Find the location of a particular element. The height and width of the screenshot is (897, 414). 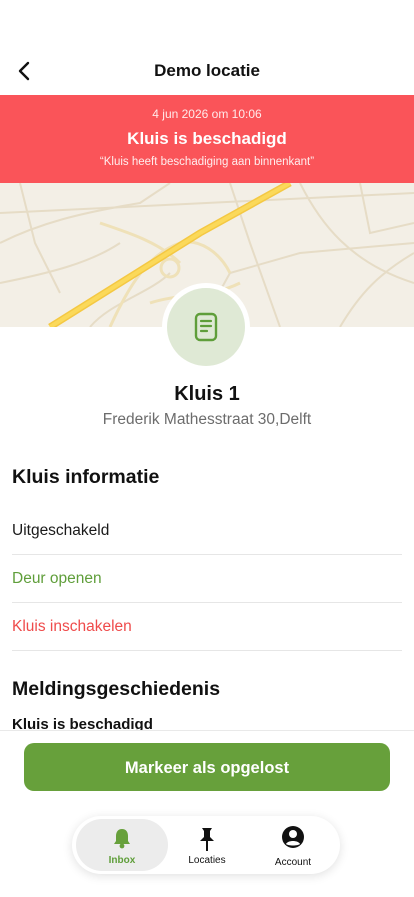

header: Demo locatie is located at coordinates (207, 71).